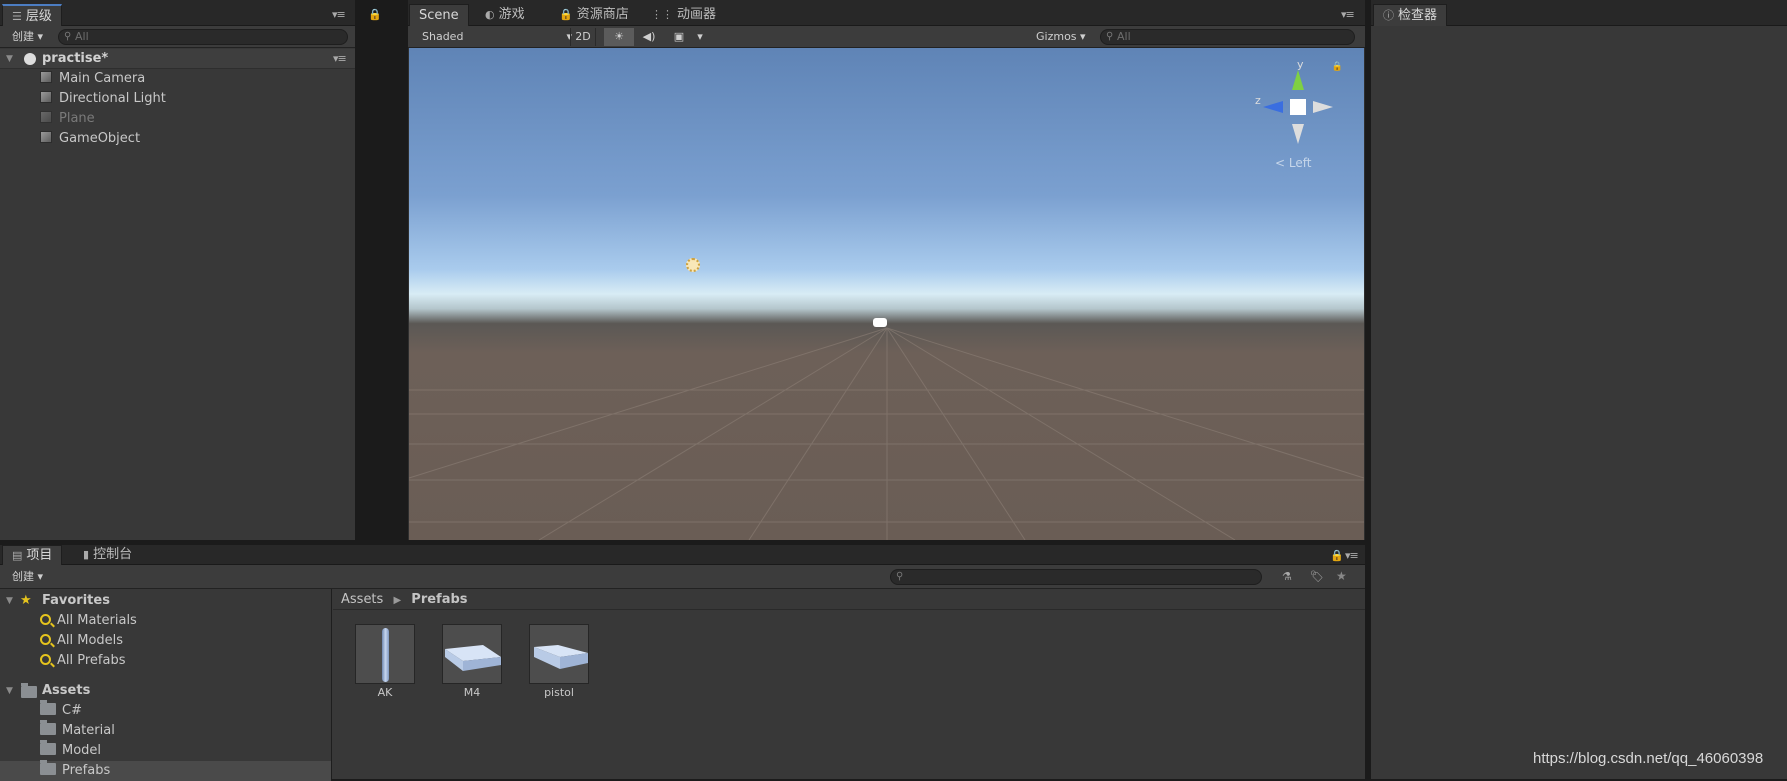 This screenshot has height=781, width=1787. Describe the element at coordinates (38, 16) in the screenshot. I see `tab-hierarchy-label: 层级` at that location.